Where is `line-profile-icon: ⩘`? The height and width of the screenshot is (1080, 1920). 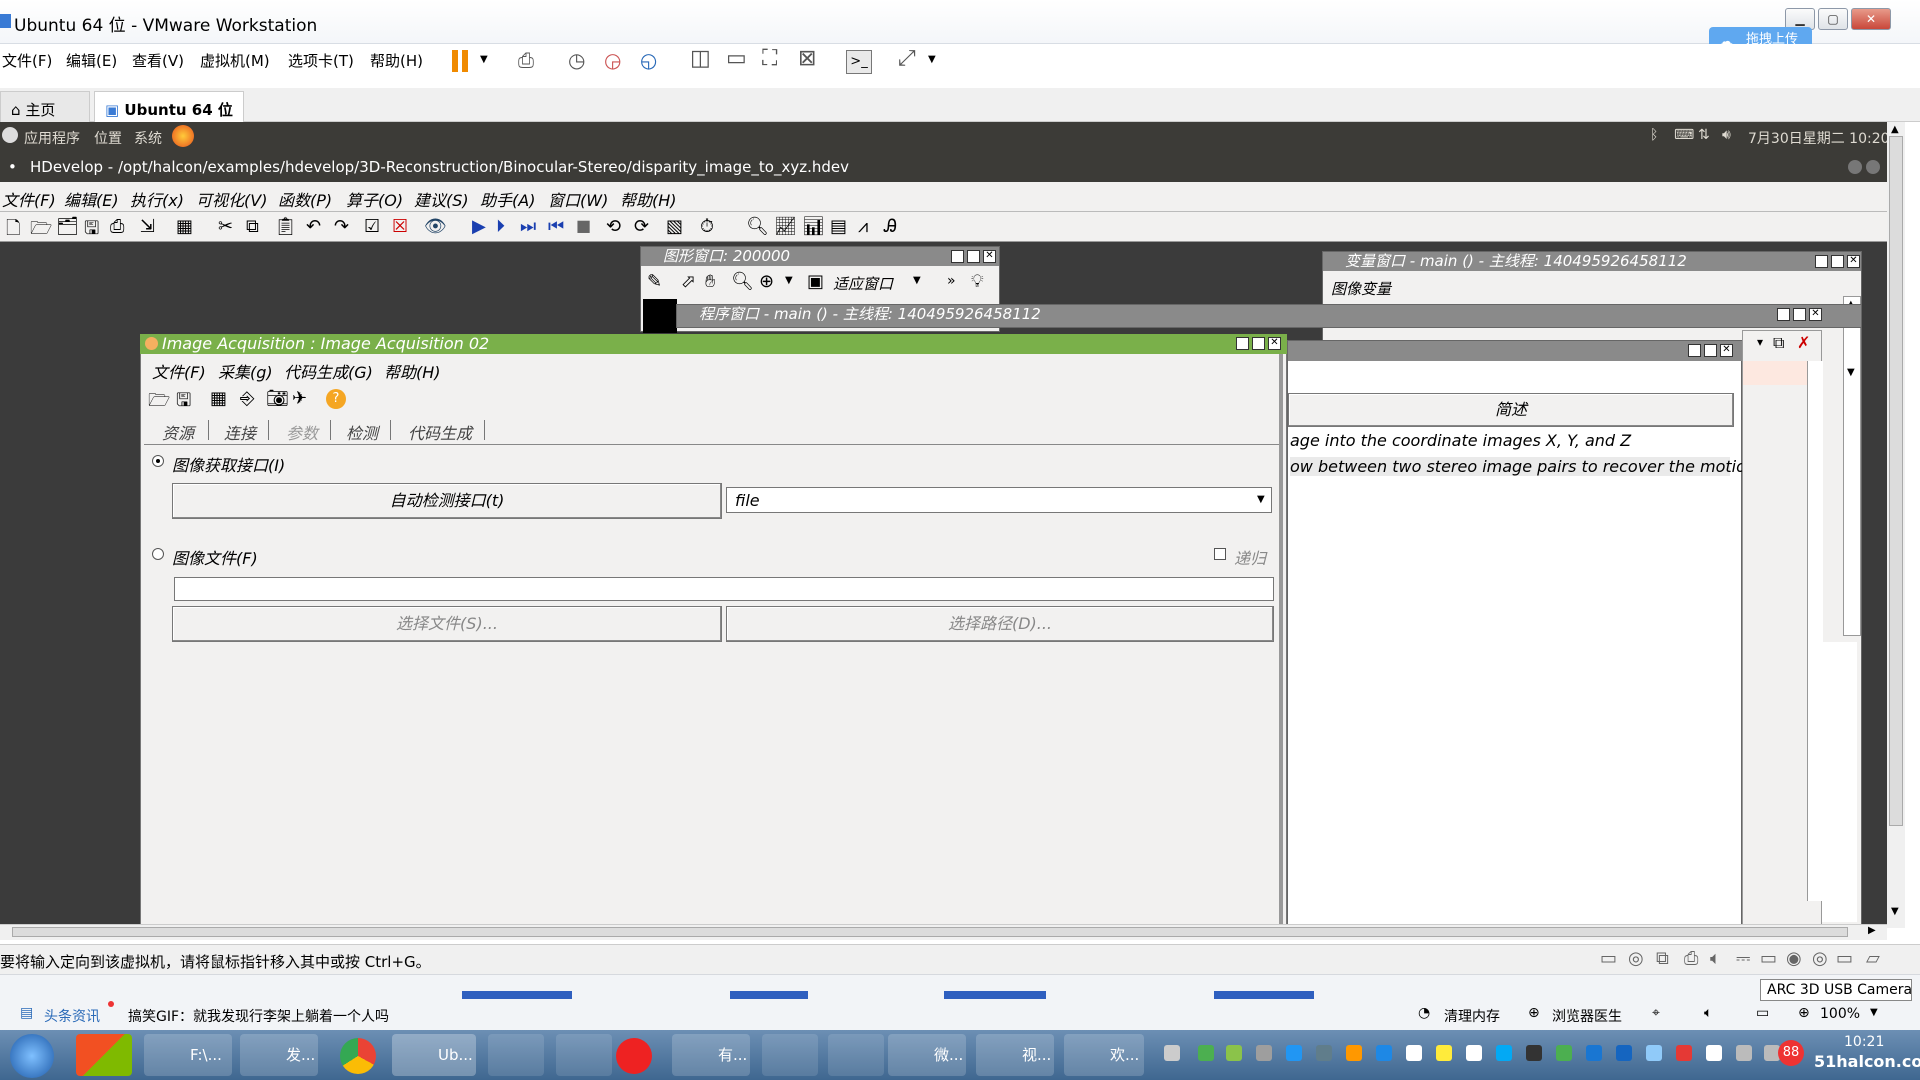
line-profile-icon: ⩘ is located at coordinates (863, 226).